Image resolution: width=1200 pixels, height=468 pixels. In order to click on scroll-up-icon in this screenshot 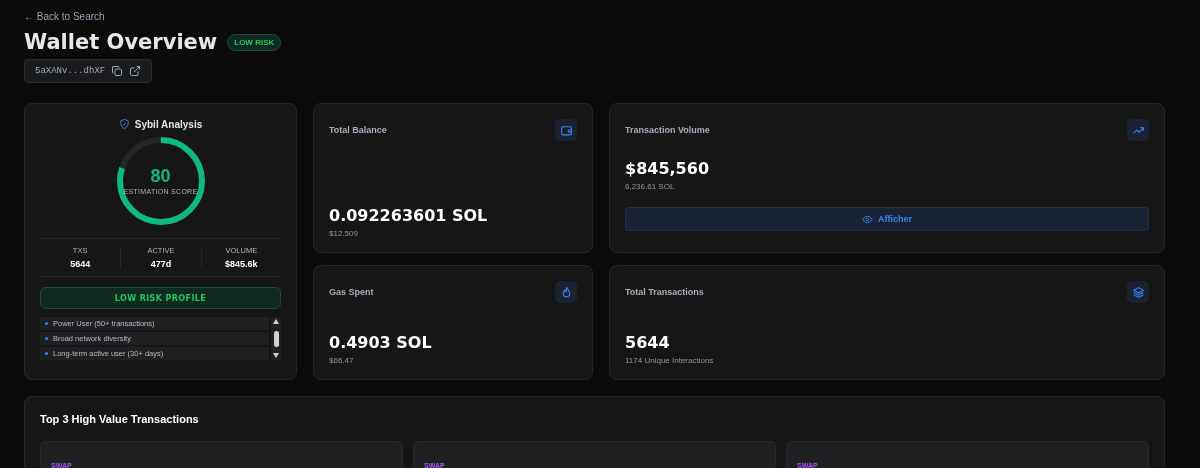, I will do `click(276, 321)`.